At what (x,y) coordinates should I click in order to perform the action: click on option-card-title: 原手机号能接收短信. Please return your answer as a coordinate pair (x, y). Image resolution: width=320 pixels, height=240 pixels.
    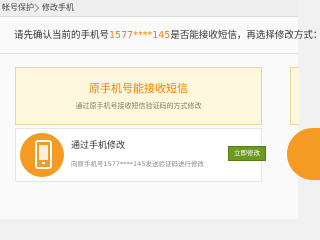
    Looking at the image, I should click on (138, 88).